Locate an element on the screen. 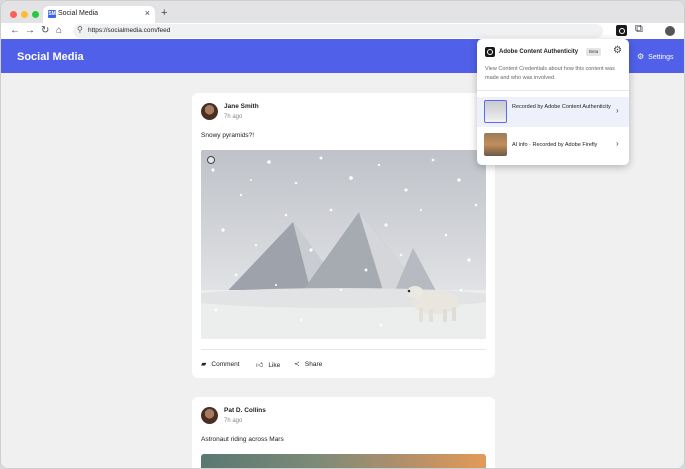 This screenshot has width=685, height=469. popup-settings-gear-icon: ⚙ is located at coordinates (617, 50).